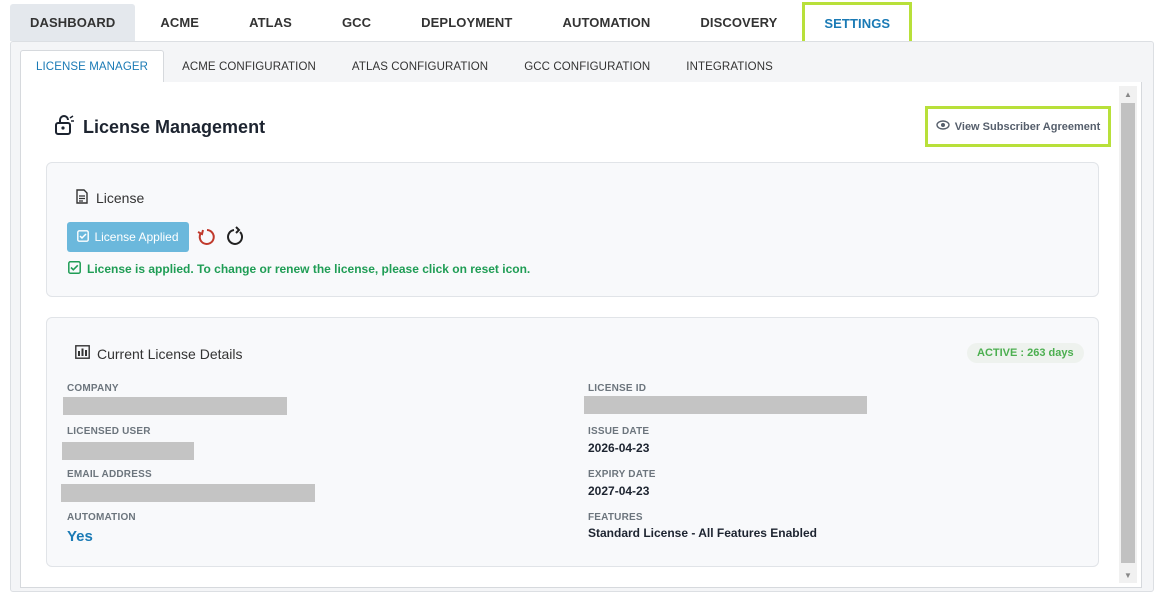  What do you see at coordinates (109, 474) in the screenshot?
I see `email-address-label: EMAIL ADDRESS` at bounding box center [109, 474].